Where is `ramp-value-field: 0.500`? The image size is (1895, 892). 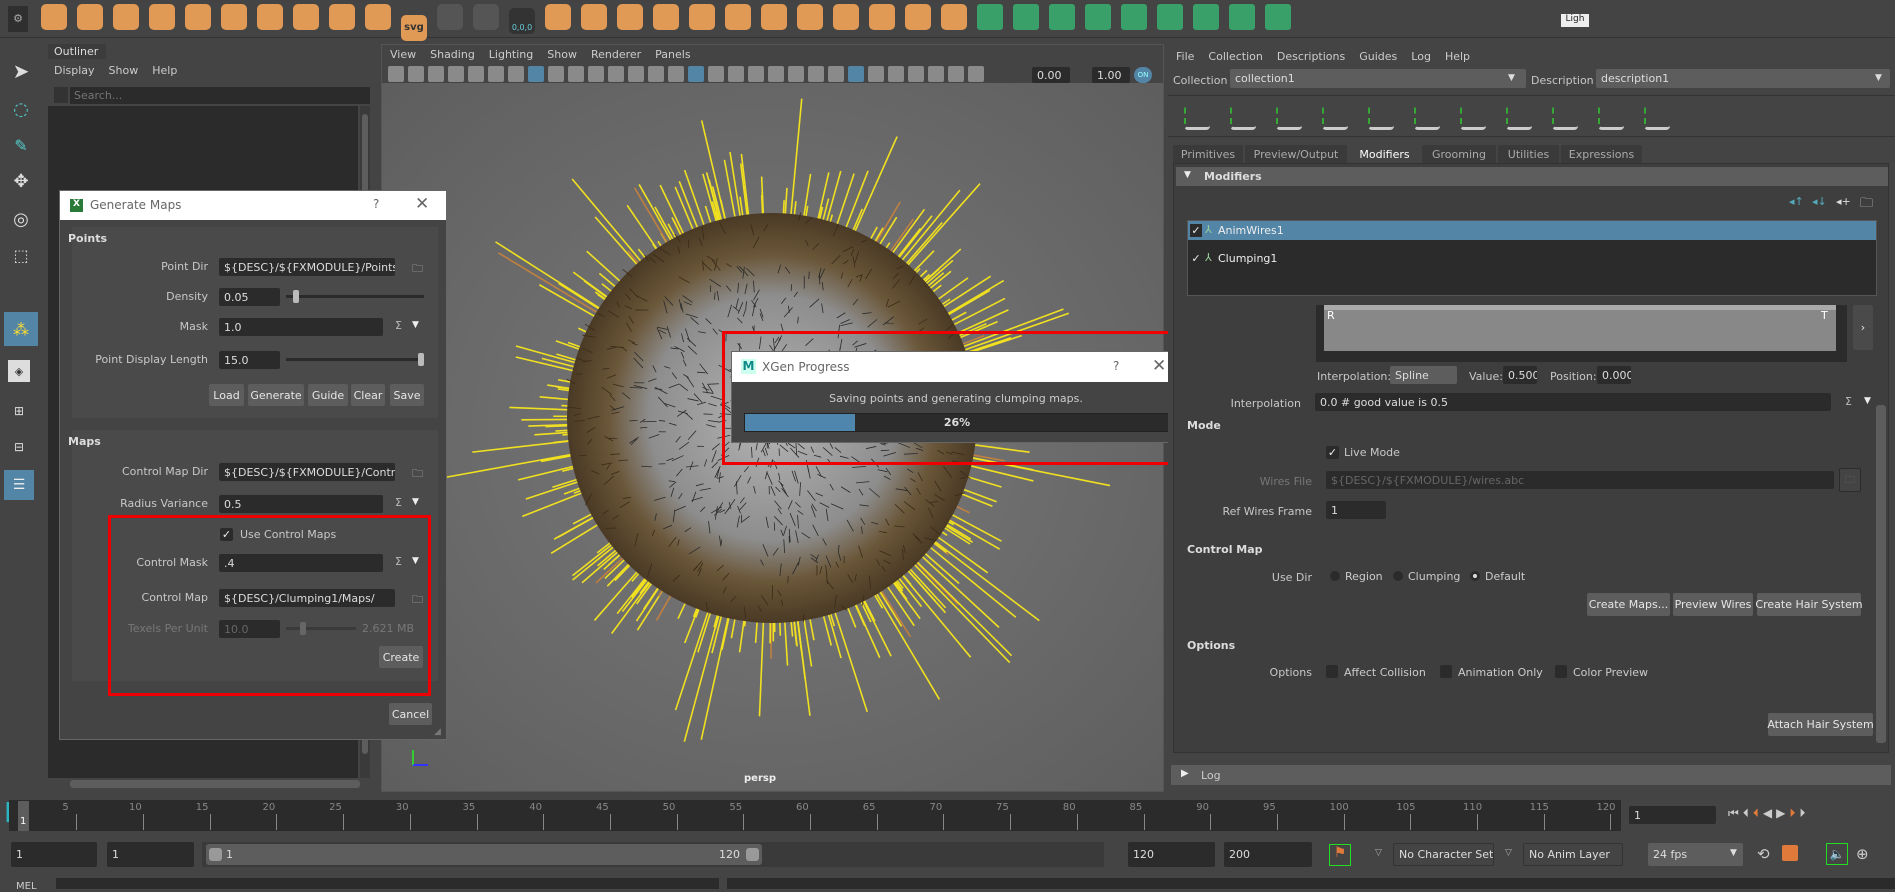
ramp-value-field: 0.500 is located at coordinates (1520, 375).